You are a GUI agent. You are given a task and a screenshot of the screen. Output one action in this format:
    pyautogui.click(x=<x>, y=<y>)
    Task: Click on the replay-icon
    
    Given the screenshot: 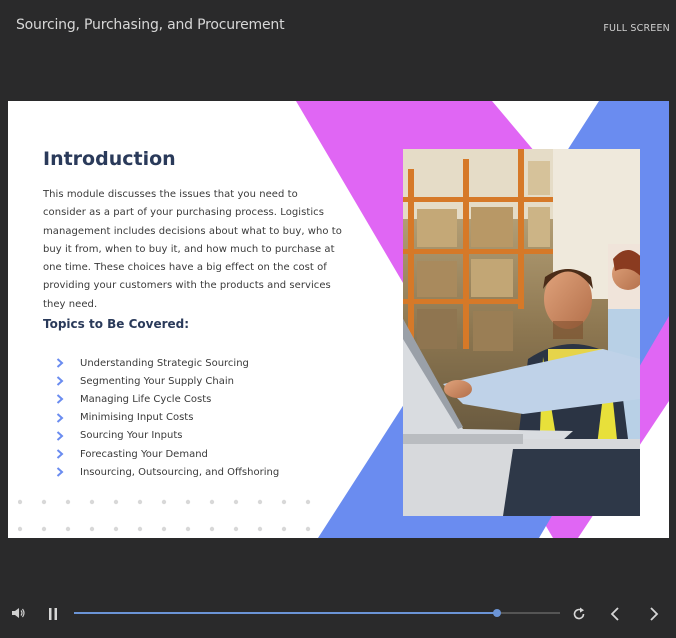 What is the action you would take?
    pyautogui.click(x=579, y=616)
    